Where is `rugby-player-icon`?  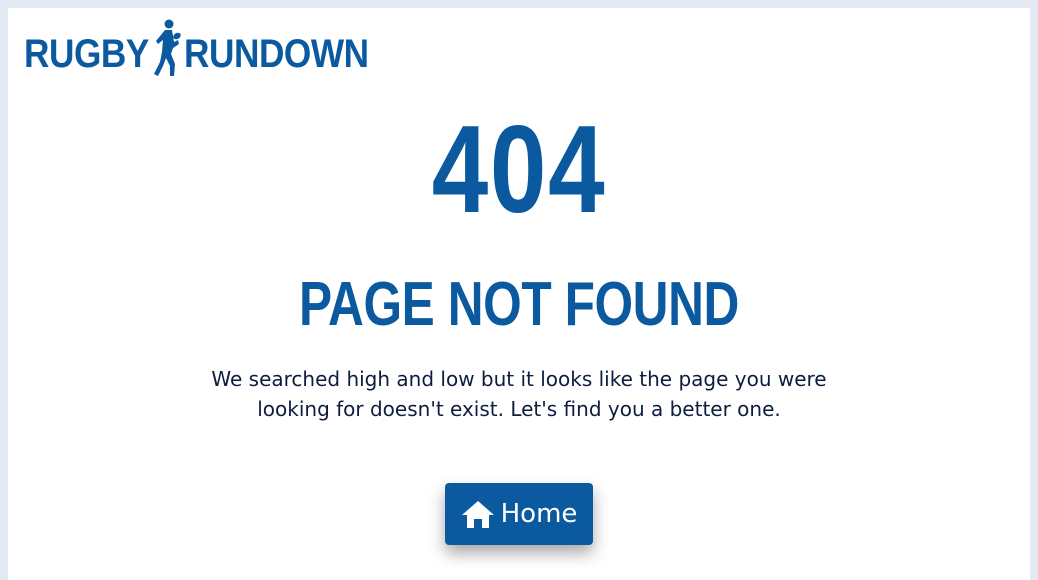 rugby-player-icon is located at coordinates (167, 49).